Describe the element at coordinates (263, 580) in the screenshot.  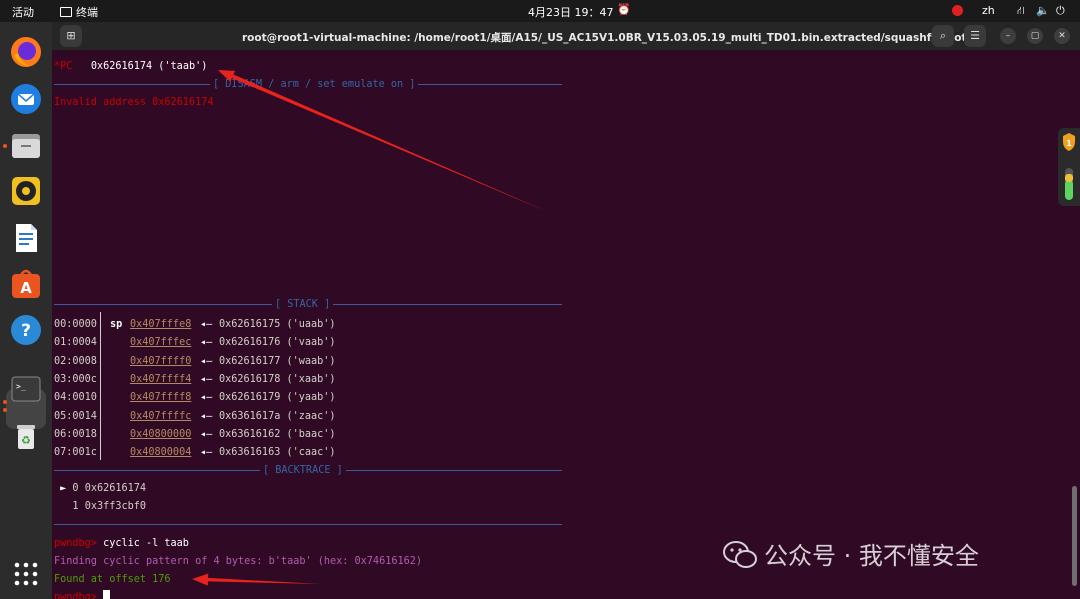
I see `offset-arrow-shaft` at that location.